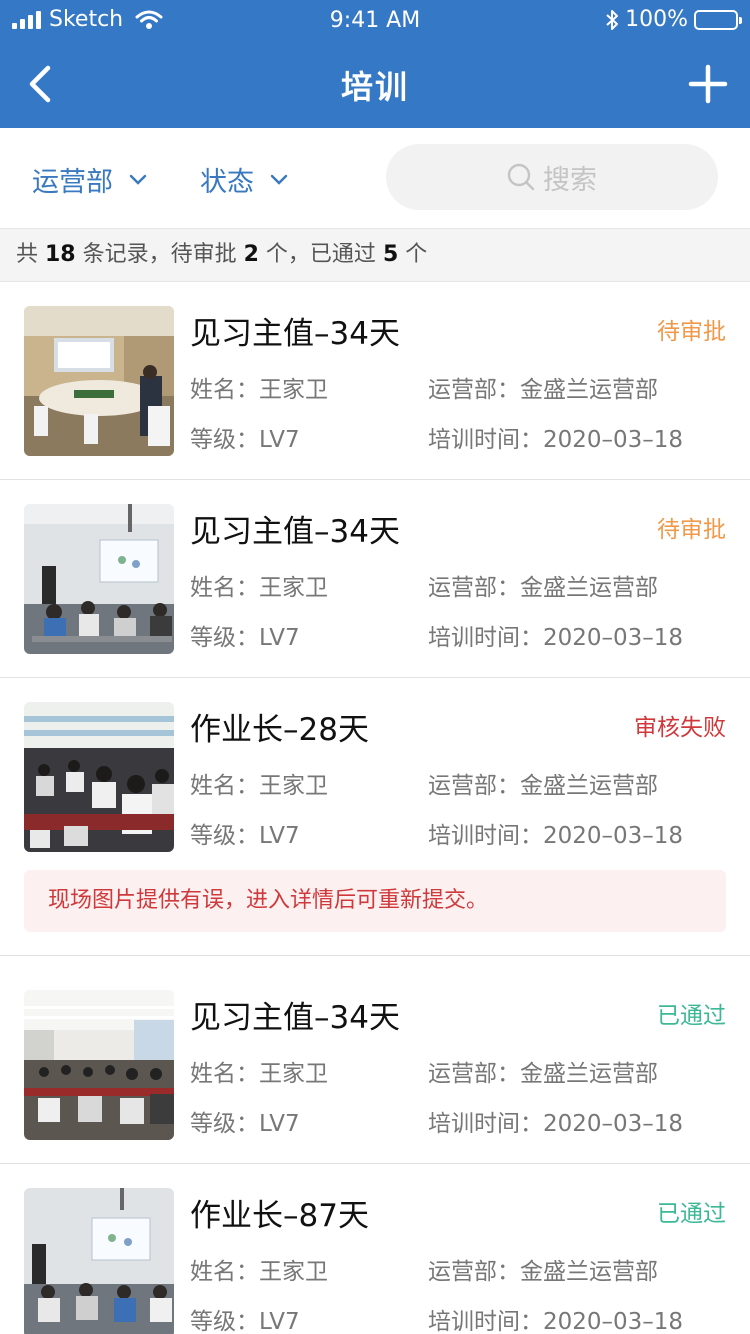  I want to click on dept-filter-label: 运营部, so click(72, 182).